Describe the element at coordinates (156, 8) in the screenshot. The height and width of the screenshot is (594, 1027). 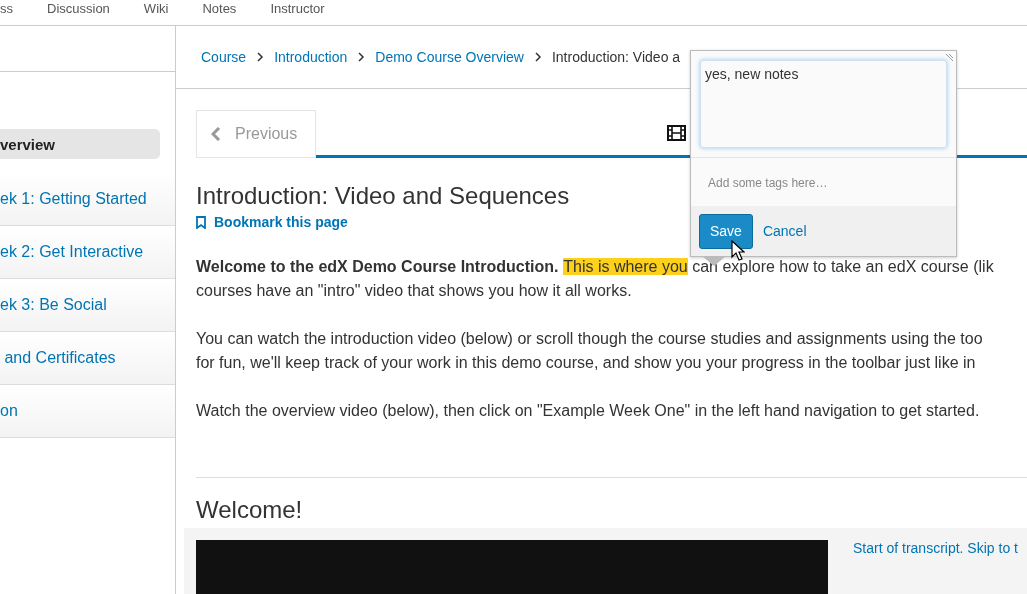
I see `nav-tab: Wiki` at that location.